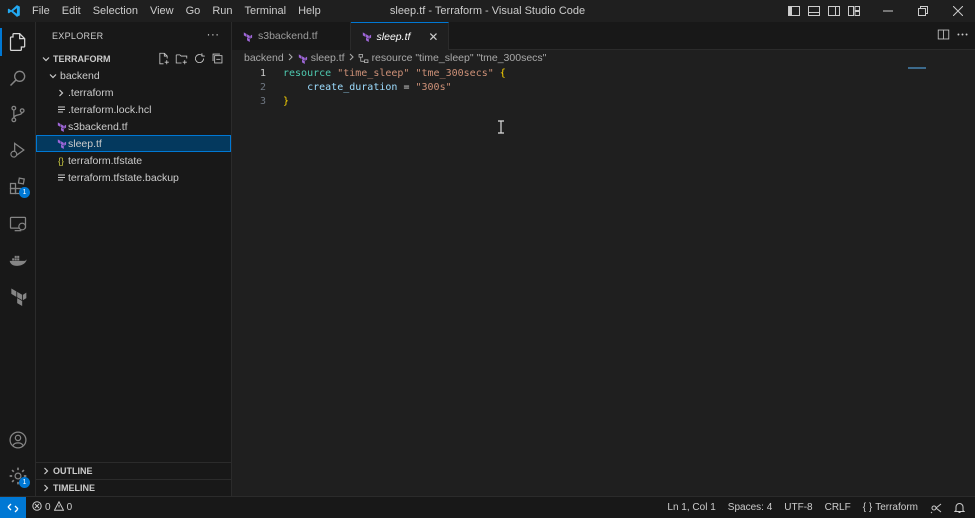  Describe the element at coordinates (936, 507) in the screenshot. I see `feedback-icon` at that location.